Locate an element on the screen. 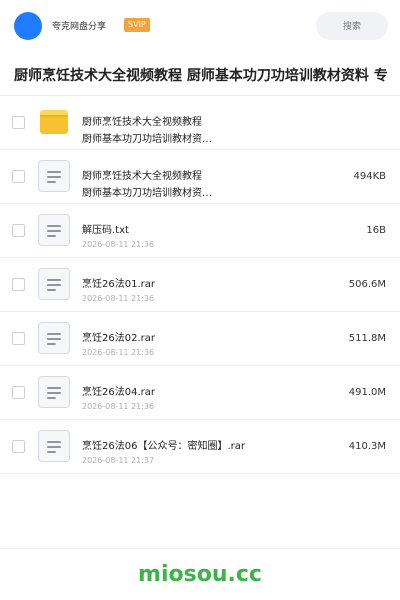 Image resolution: width=400 pixels, height=600 pixels. file-row: 解压码.txt 2026-08-11 21:36 16B is located at coordinates (200, 231).